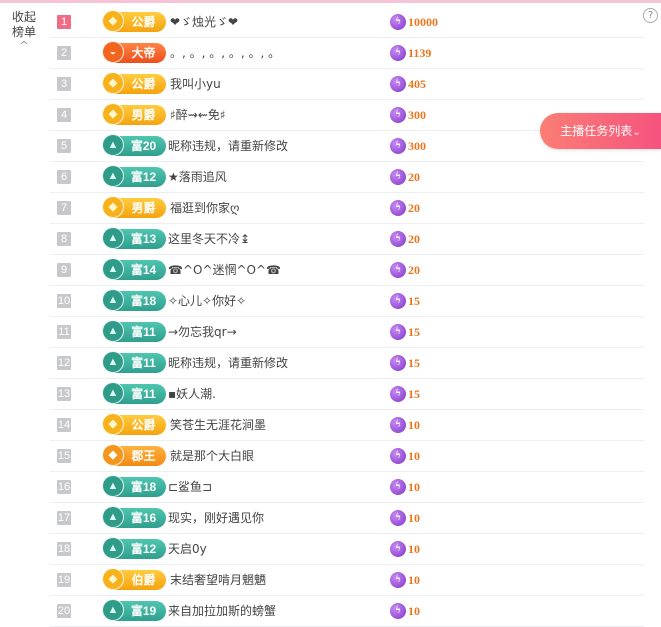 Image resolution: width=661 pixels, height=627 pixels. Describe the element at coordinates (275, 611) in the screenshot. I see `user-nickname: 来自加拉加斯的螃蟹` at that location.